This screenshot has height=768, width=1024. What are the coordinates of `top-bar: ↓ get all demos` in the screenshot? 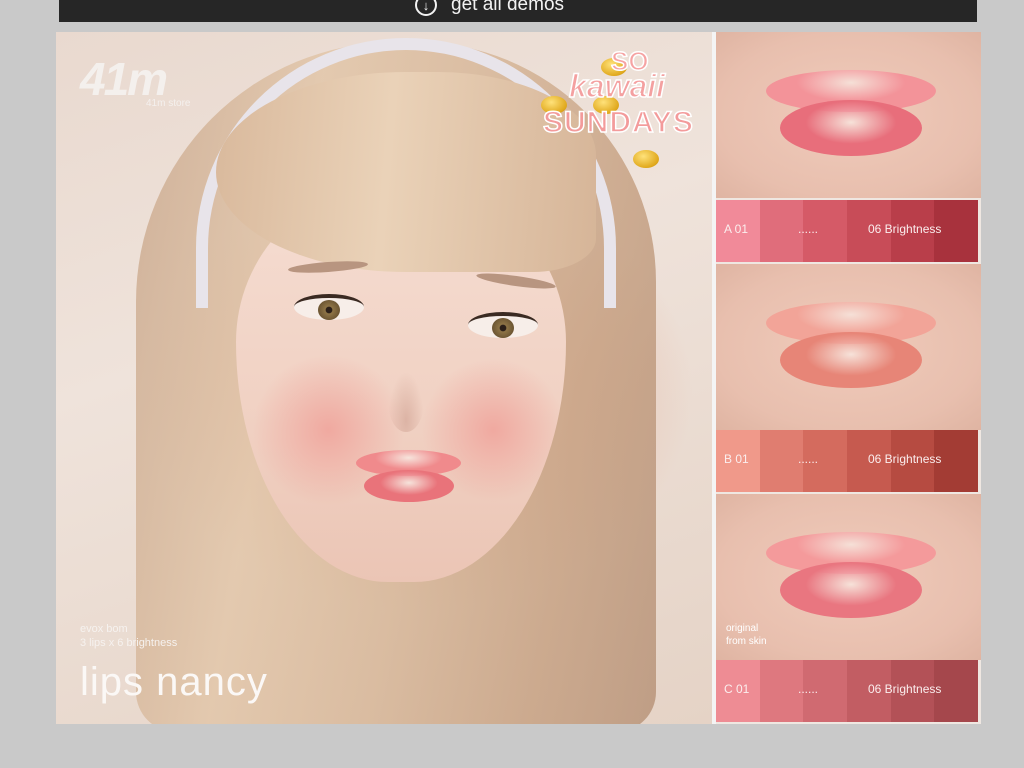 It's located at (518, 11).